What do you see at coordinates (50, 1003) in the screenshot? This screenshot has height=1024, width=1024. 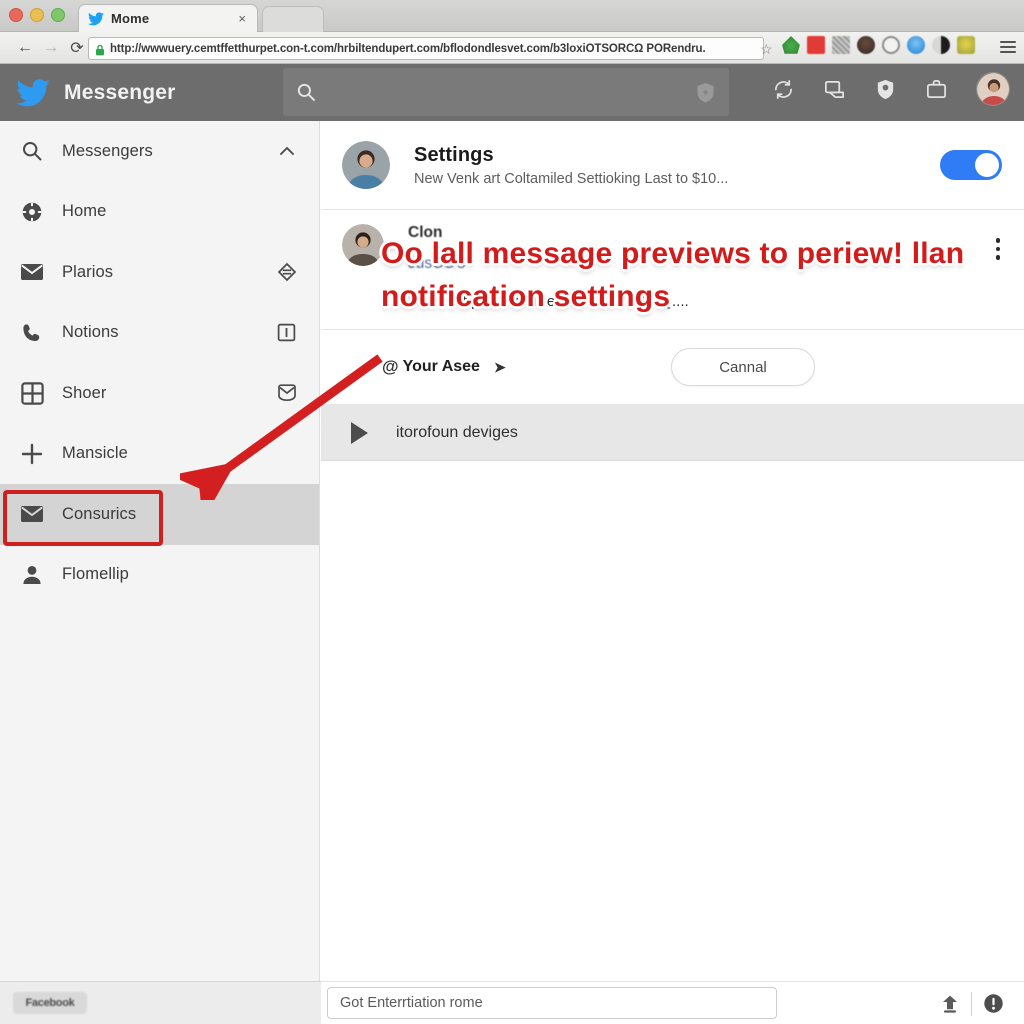 I see `facebook-badge: Facebook` at bounding box center [50, 1003].